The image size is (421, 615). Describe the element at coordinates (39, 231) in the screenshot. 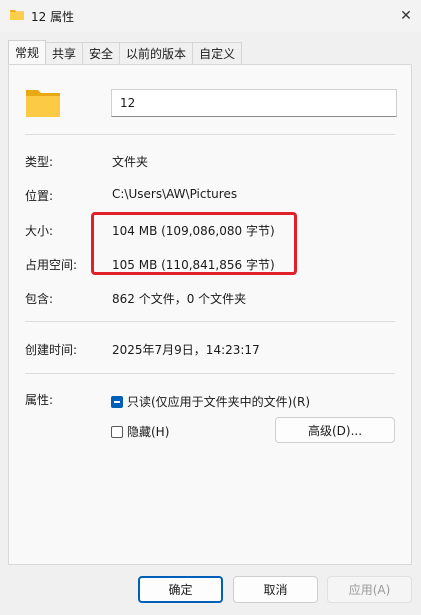

I see `size-label: 大小:` at that location.